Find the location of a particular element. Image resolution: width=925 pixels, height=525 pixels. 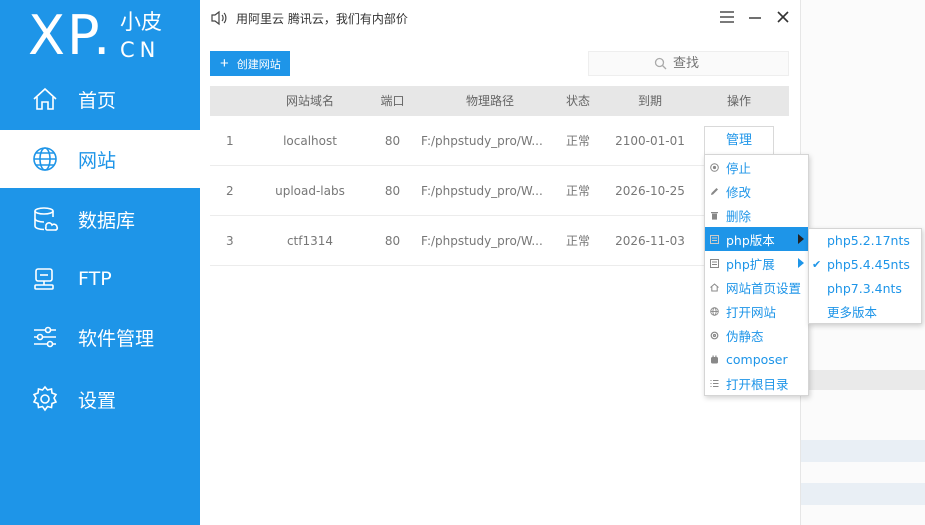

home-small-icon is located at coordinates (714, 287).